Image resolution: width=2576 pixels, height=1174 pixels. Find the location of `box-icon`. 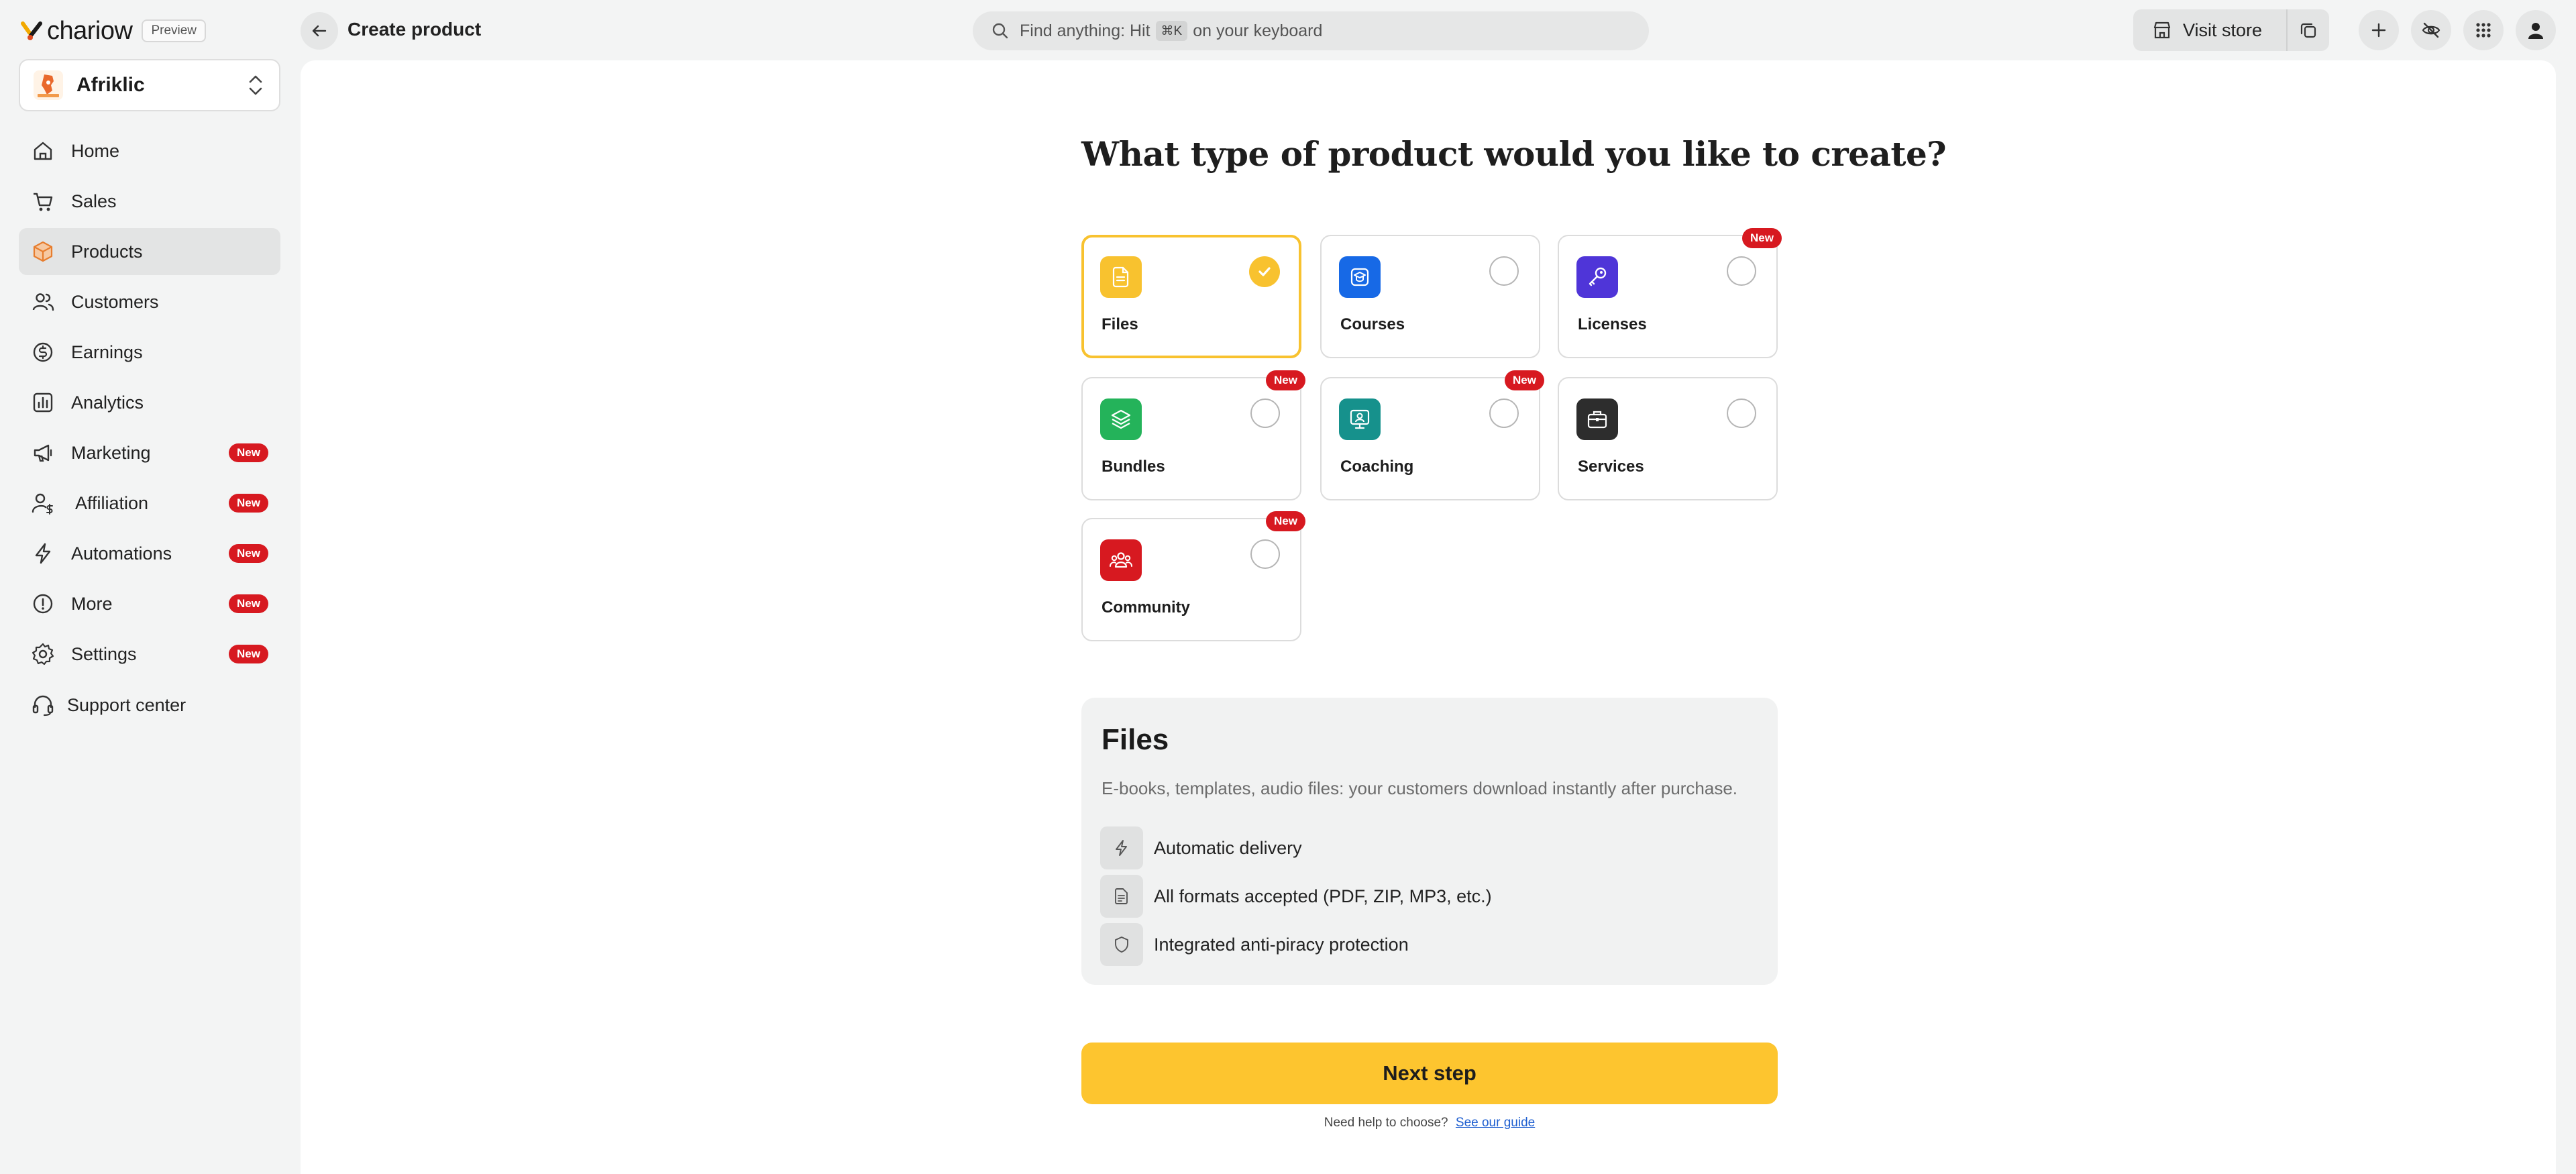

box-icon is located at coordinates (43, 251).